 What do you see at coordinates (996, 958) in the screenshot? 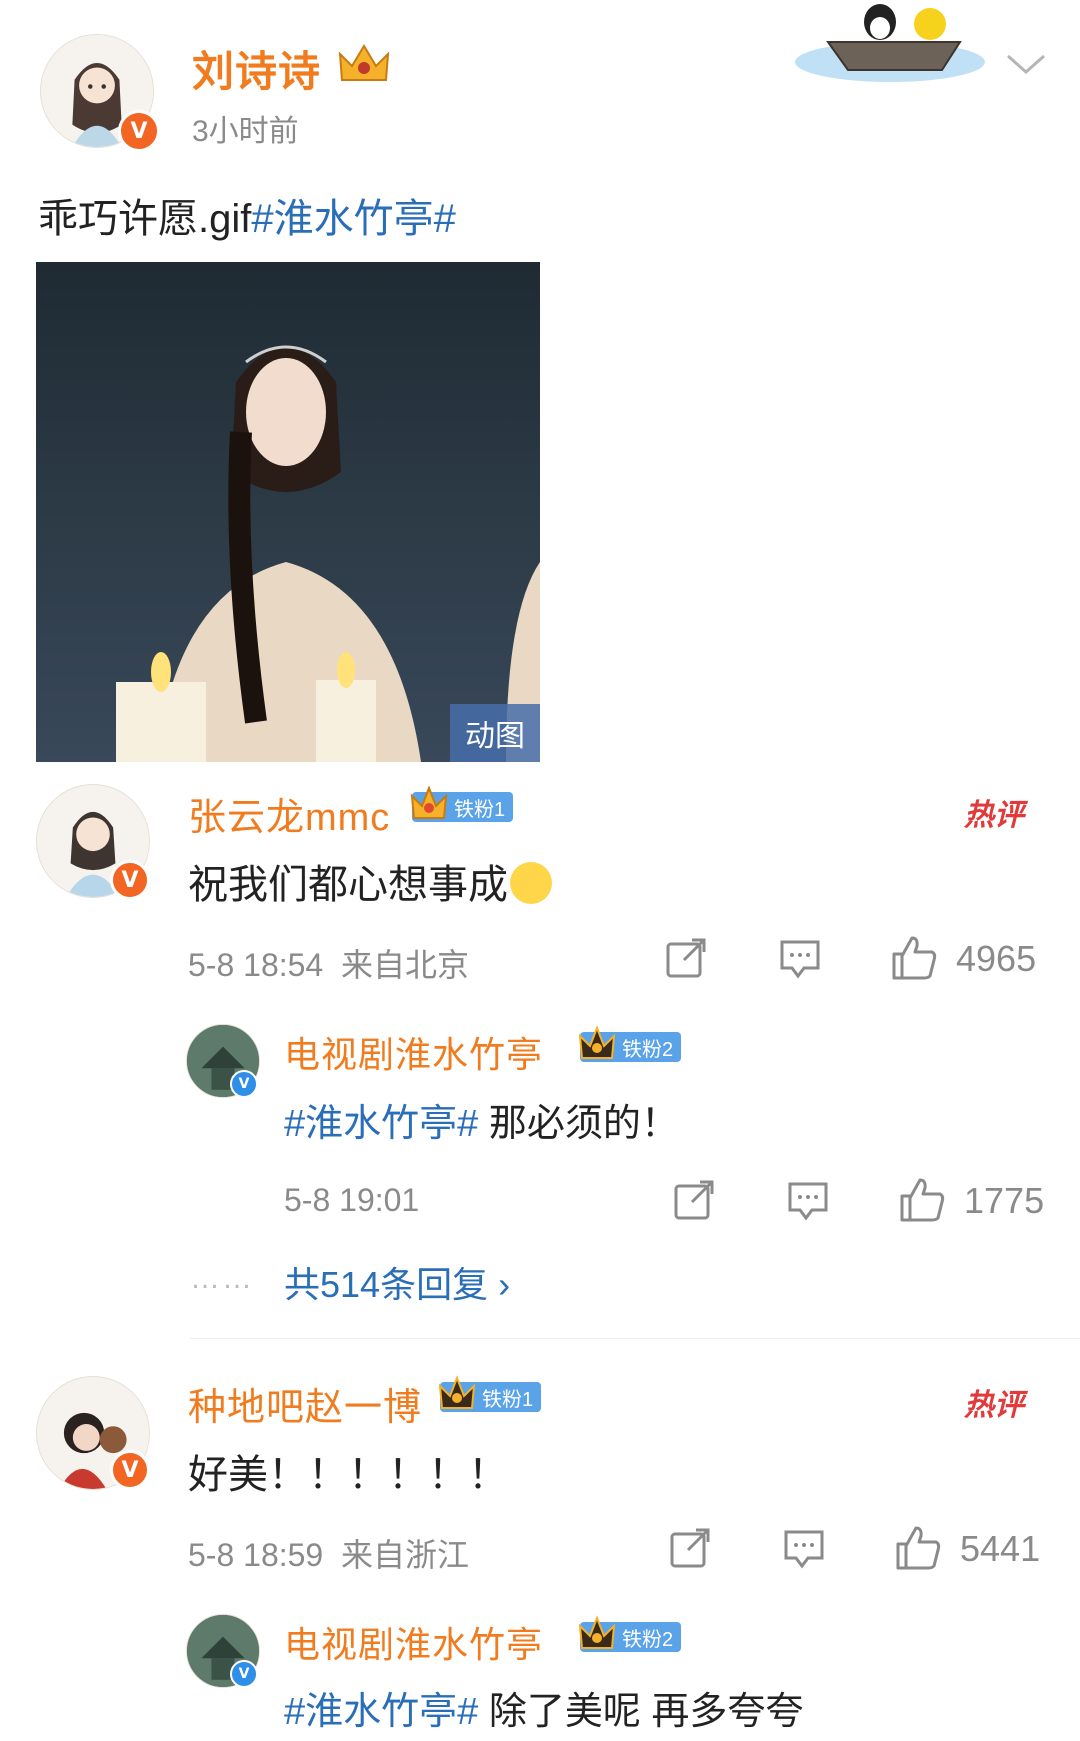
I see `like-count: 4965` at bounding box center [996, 958].